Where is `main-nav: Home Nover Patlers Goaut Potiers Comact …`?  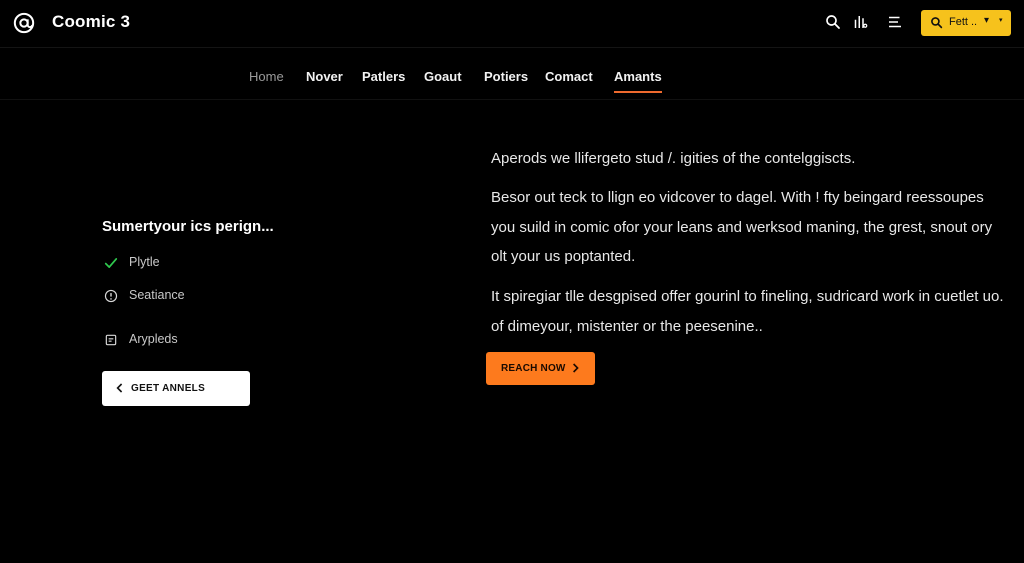 main-nav: Home Nover Patlers Goaut Potiers Comact … is located at coordinates (512, 74).